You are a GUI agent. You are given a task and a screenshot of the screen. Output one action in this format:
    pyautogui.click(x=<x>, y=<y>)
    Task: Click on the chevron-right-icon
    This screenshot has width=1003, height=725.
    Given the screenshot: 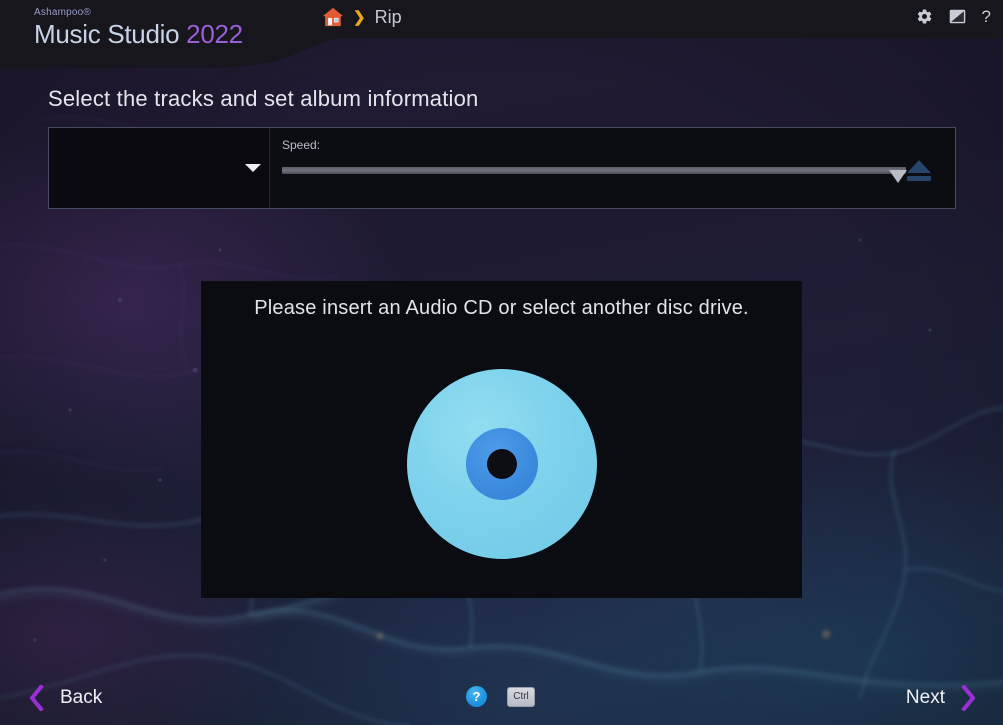 What is the action you would take?
    pyautogui.click(x=968, y=698)
    